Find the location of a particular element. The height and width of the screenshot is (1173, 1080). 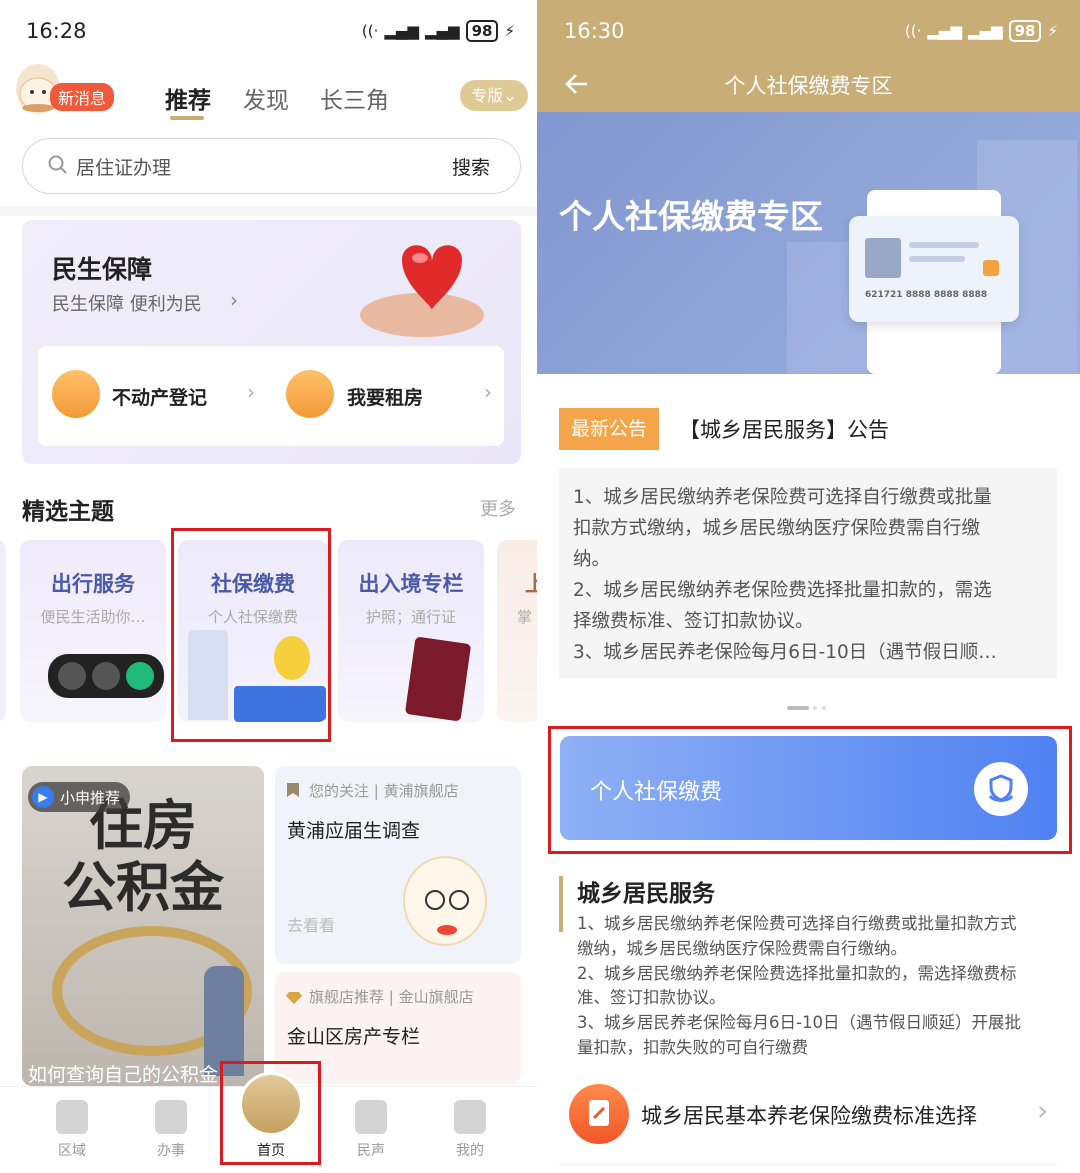

personal-social-insurance-pay-button: 个人社保缴费 is located at coordinates (808, 788).